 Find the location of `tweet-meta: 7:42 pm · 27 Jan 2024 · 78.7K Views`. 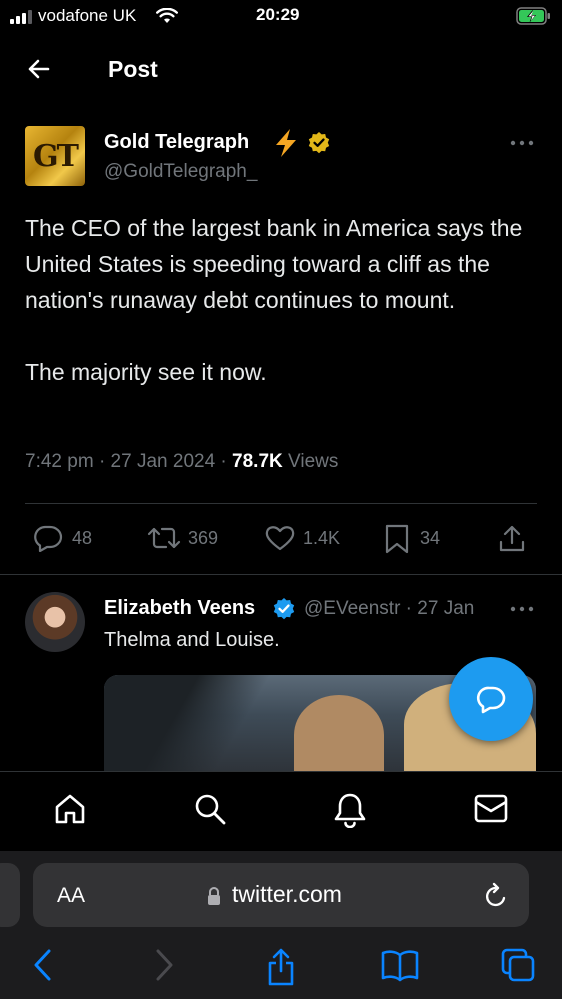

tweet-meta: 7:42 pm · 27 Jan 2024 · 78.7K Views is located at coordinates (181, 462).